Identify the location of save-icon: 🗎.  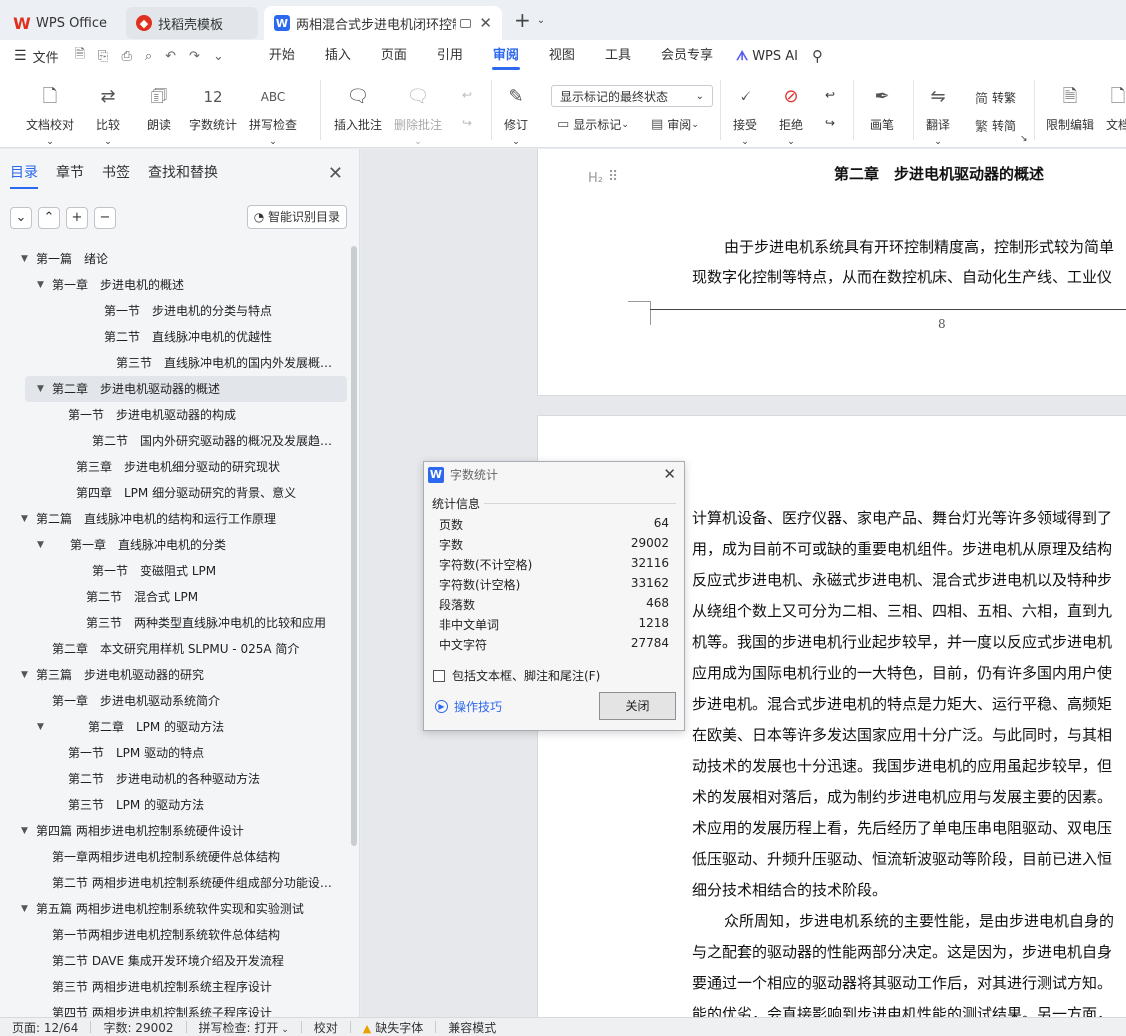
(80, 56).